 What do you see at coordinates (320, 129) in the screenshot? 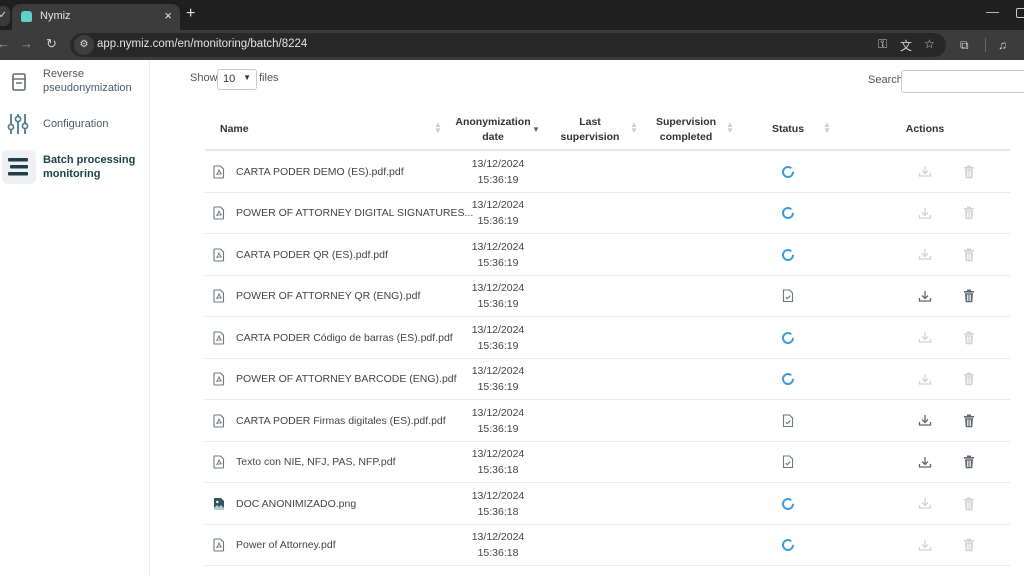
I see `column-name: Name` at bounding box center [320, 129].